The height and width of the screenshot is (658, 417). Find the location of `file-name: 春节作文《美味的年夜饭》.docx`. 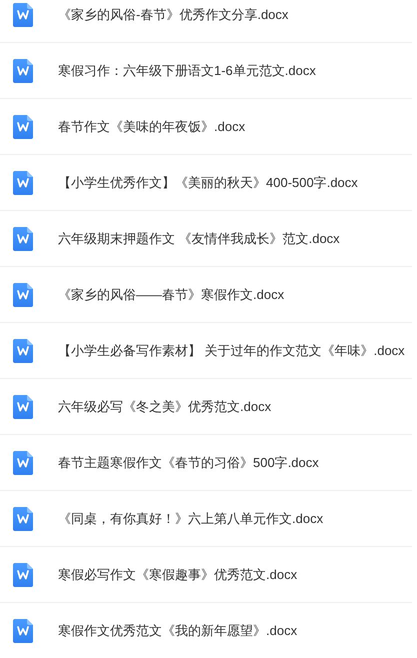

file-name: 春节作文《美味的年夜饭》.docx is located at coordinates (152, 126).